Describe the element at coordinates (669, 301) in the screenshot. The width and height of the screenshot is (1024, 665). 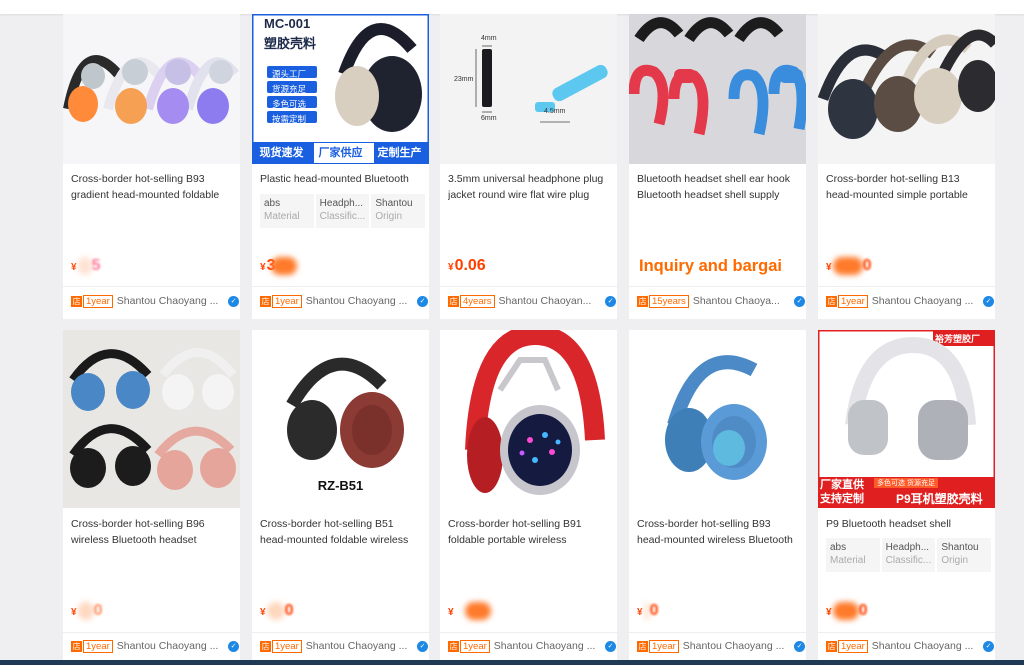
I see `years-badge: 15years` at that location.